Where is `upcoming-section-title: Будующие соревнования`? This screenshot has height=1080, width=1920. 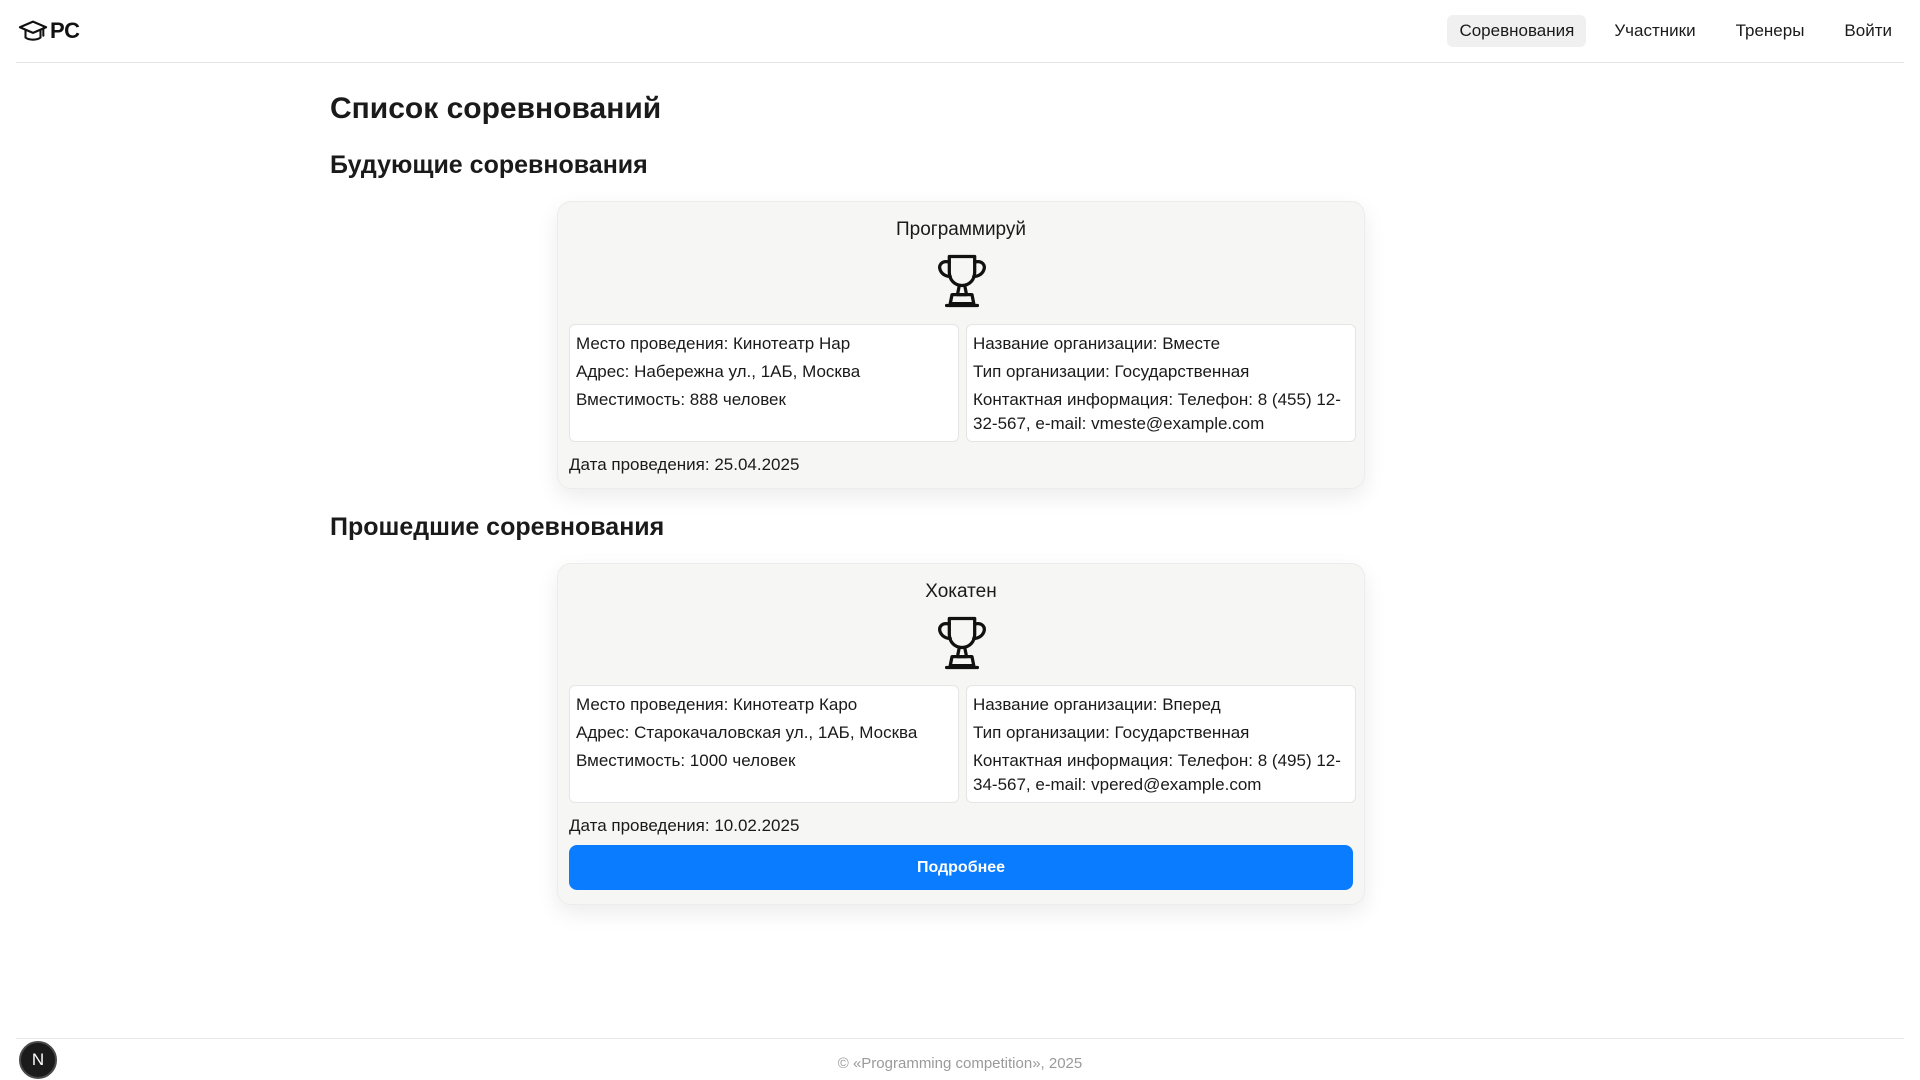
upcoming-section-title: Будующие соревнования is located at coordinates (489, 165).